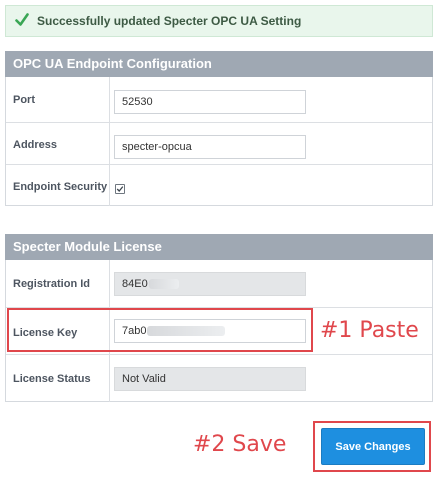  What do you see at coordinates (52, 284) in the screenshot?
I see `registration-label: Registration Id` at bounding box center [52, 284].